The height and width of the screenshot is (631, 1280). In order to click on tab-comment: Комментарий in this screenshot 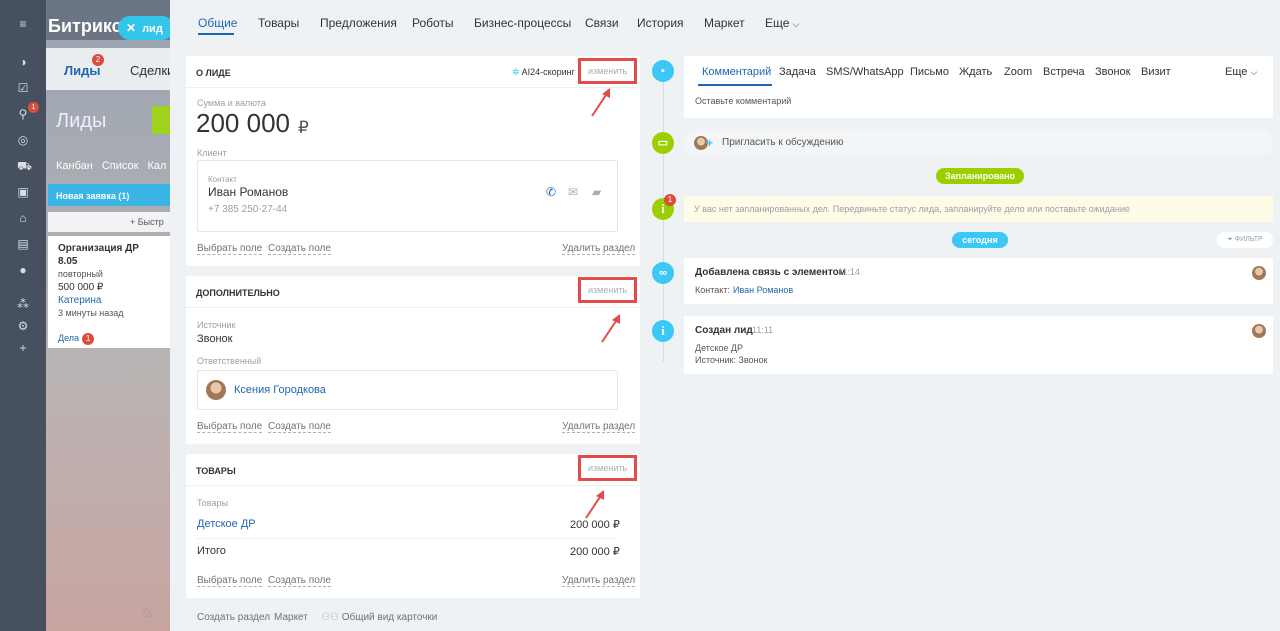, I will do `click(736, 72)`.